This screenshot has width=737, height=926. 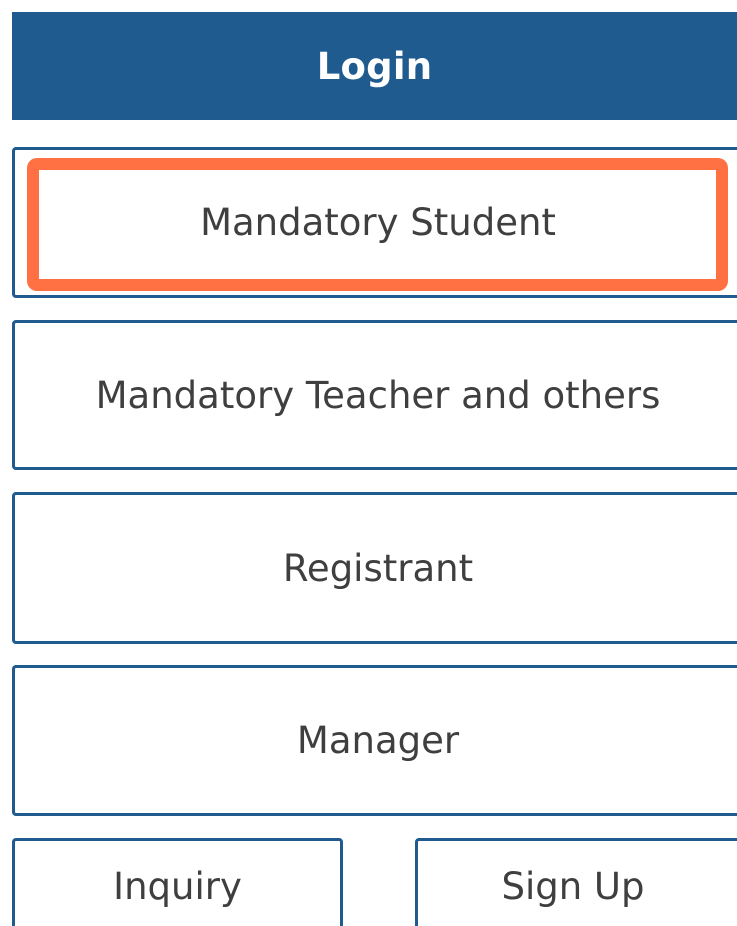 I want to click on sign-up-button: Sign Up, so click(x=576, y=882).